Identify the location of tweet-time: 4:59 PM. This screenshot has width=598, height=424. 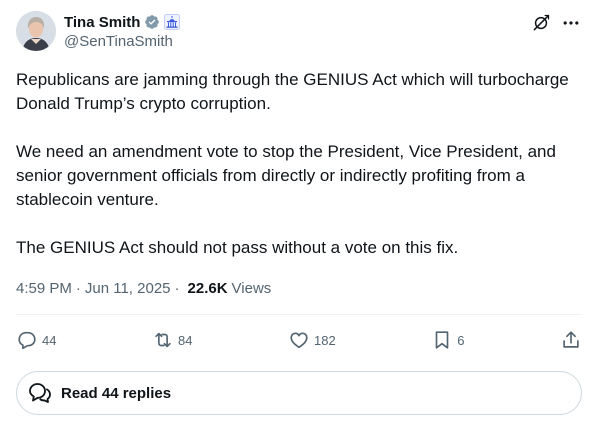
(44, 288).